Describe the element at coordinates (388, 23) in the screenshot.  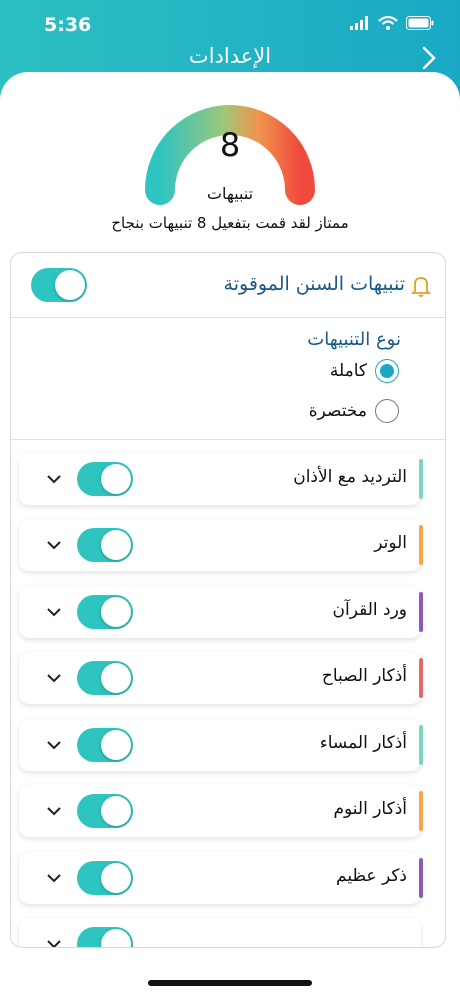
I see `wifi-icon` at that location.